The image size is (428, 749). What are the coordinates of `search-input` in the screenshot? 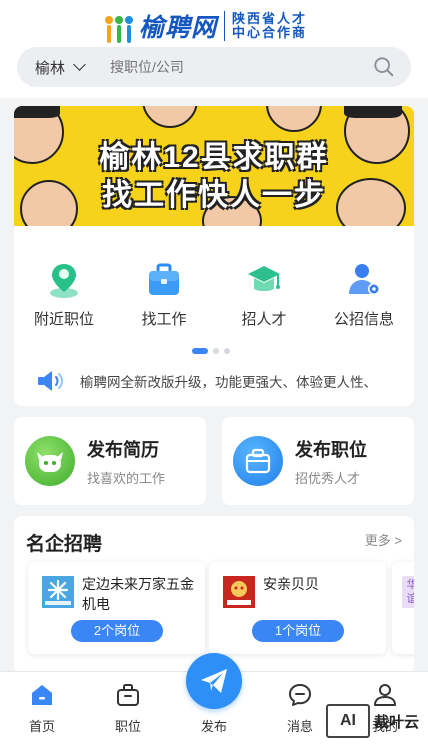 It's located at (230, 67).